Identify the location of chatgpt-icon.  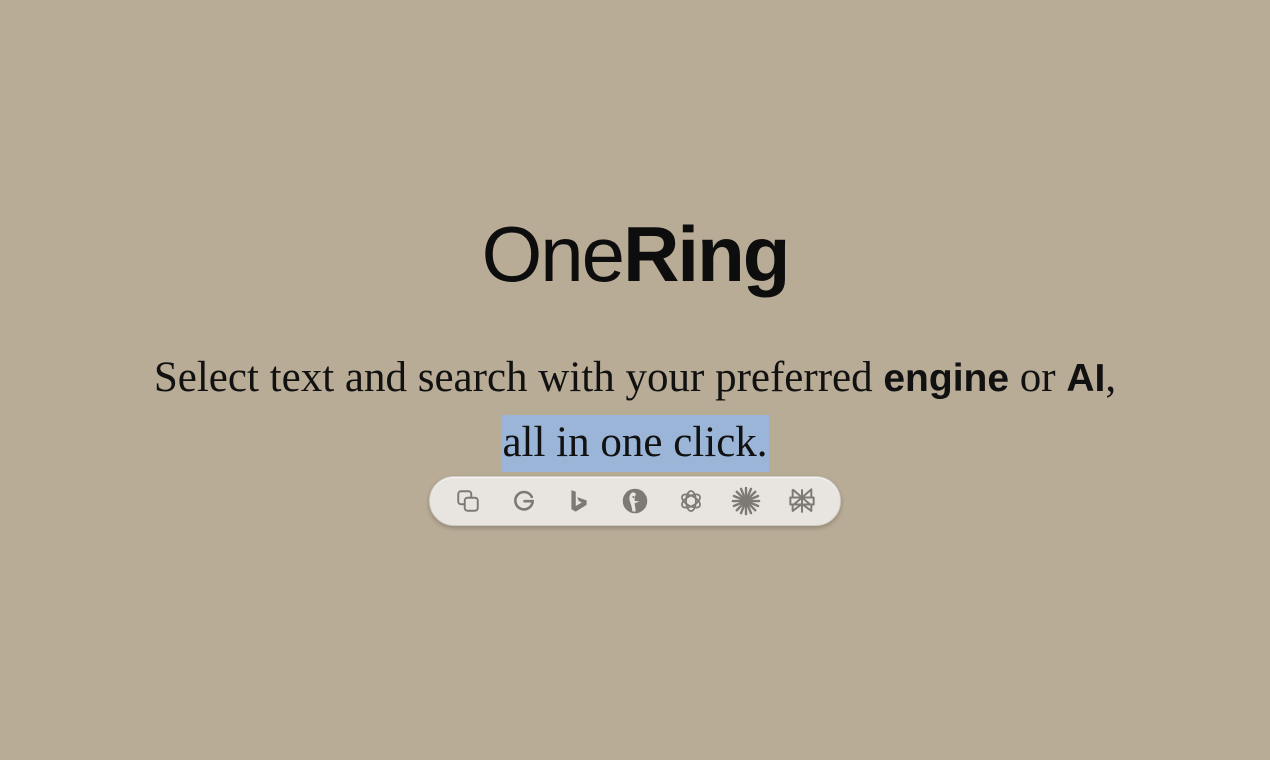
(690, 501).